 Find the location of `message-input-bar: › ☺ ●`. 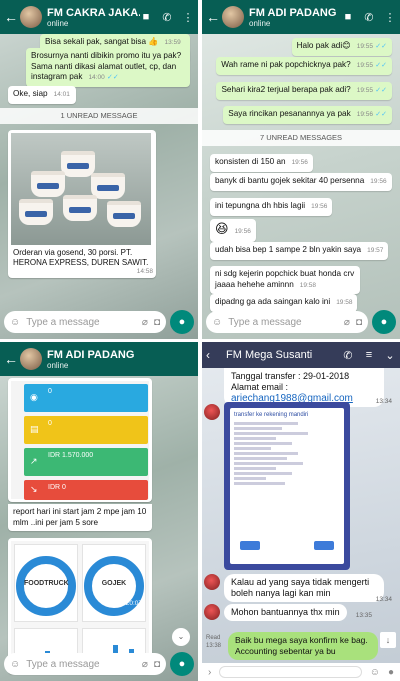

message-input-bar: › ☺ ● is located at coordinates (301, 672).